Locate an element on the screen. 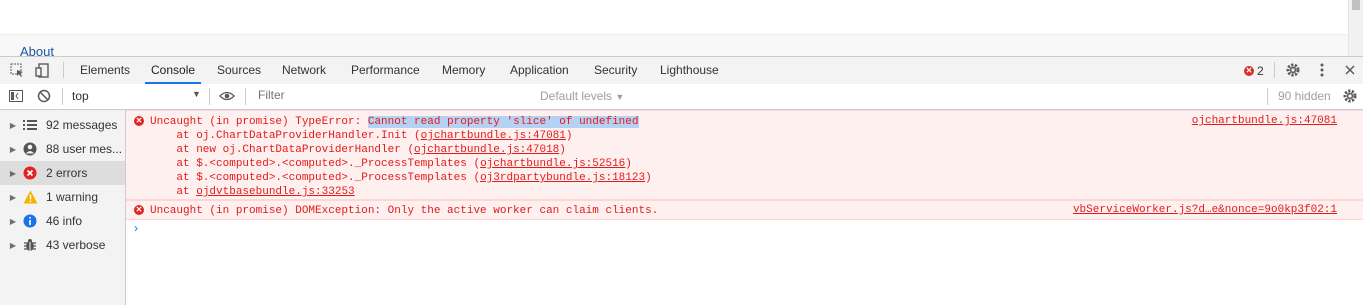  stack-frame-link: ojchartbundle.js:47081 is located at coordinates (493, 136).